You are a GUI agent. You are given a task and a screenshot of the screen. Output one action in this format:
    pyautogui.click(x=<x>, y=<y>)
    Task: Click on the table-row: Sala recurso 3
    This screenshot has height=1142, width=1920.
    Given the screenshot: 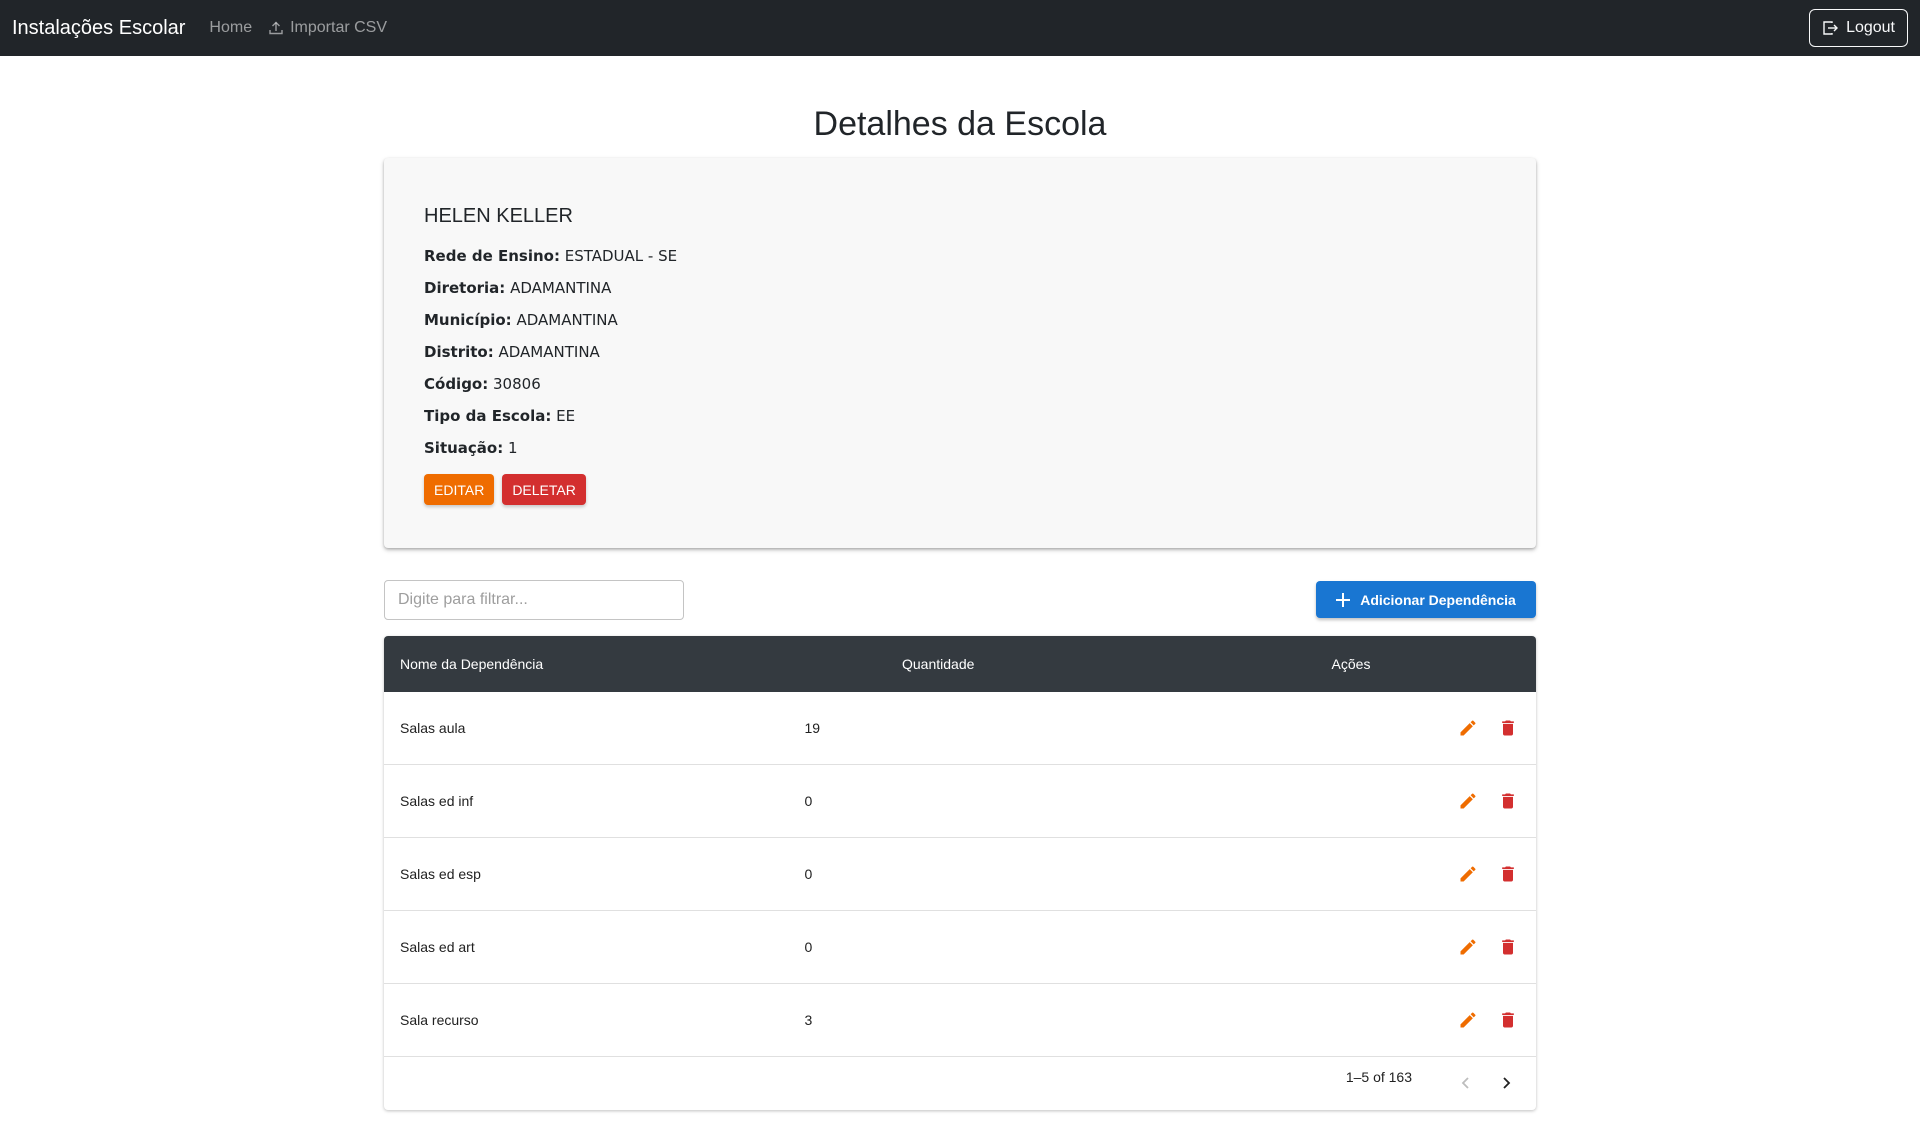 What is the action you would take?
    pyautogui.click(x=960, y=1020)
    